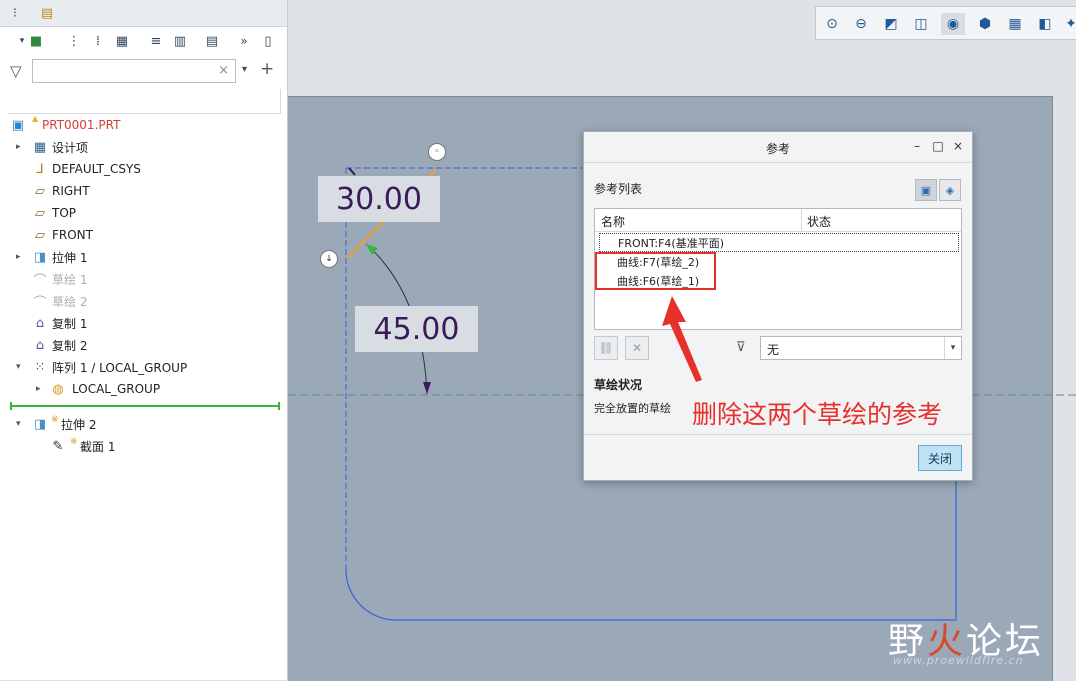 The width and height of the screenshot is (1076, 681). I want to click on sketch-bottom-corner, so click(651, 550).